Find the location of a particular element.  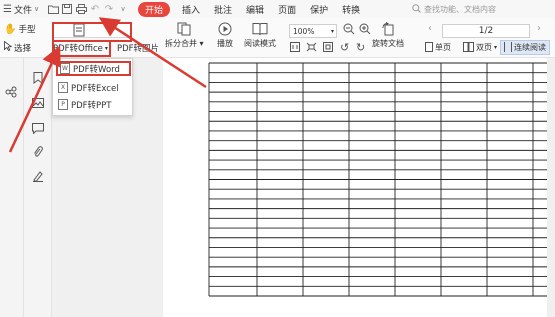

actual-size-icon is located at coordinates (328, 47).